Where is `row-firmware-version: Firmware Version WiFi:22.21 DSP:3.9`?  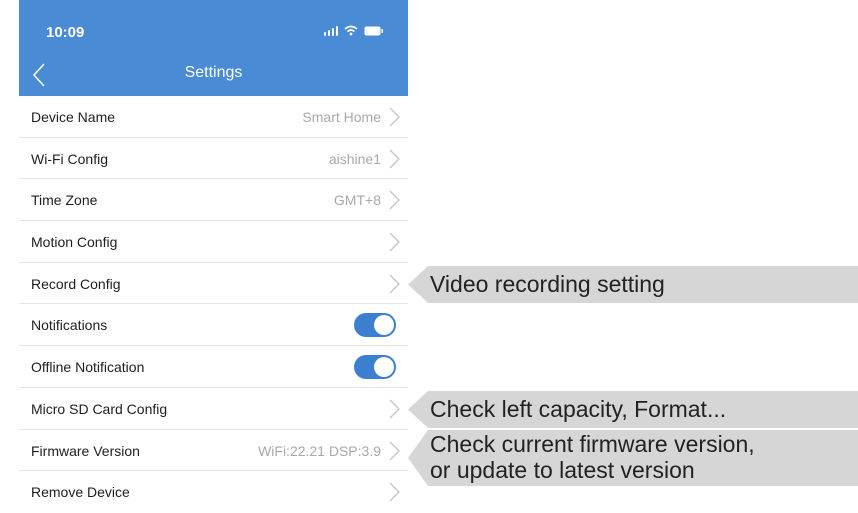
row-firmware-version: Firmware Version WiFi:22.21 DSP:3.9 is located at coordinates (213, 451).